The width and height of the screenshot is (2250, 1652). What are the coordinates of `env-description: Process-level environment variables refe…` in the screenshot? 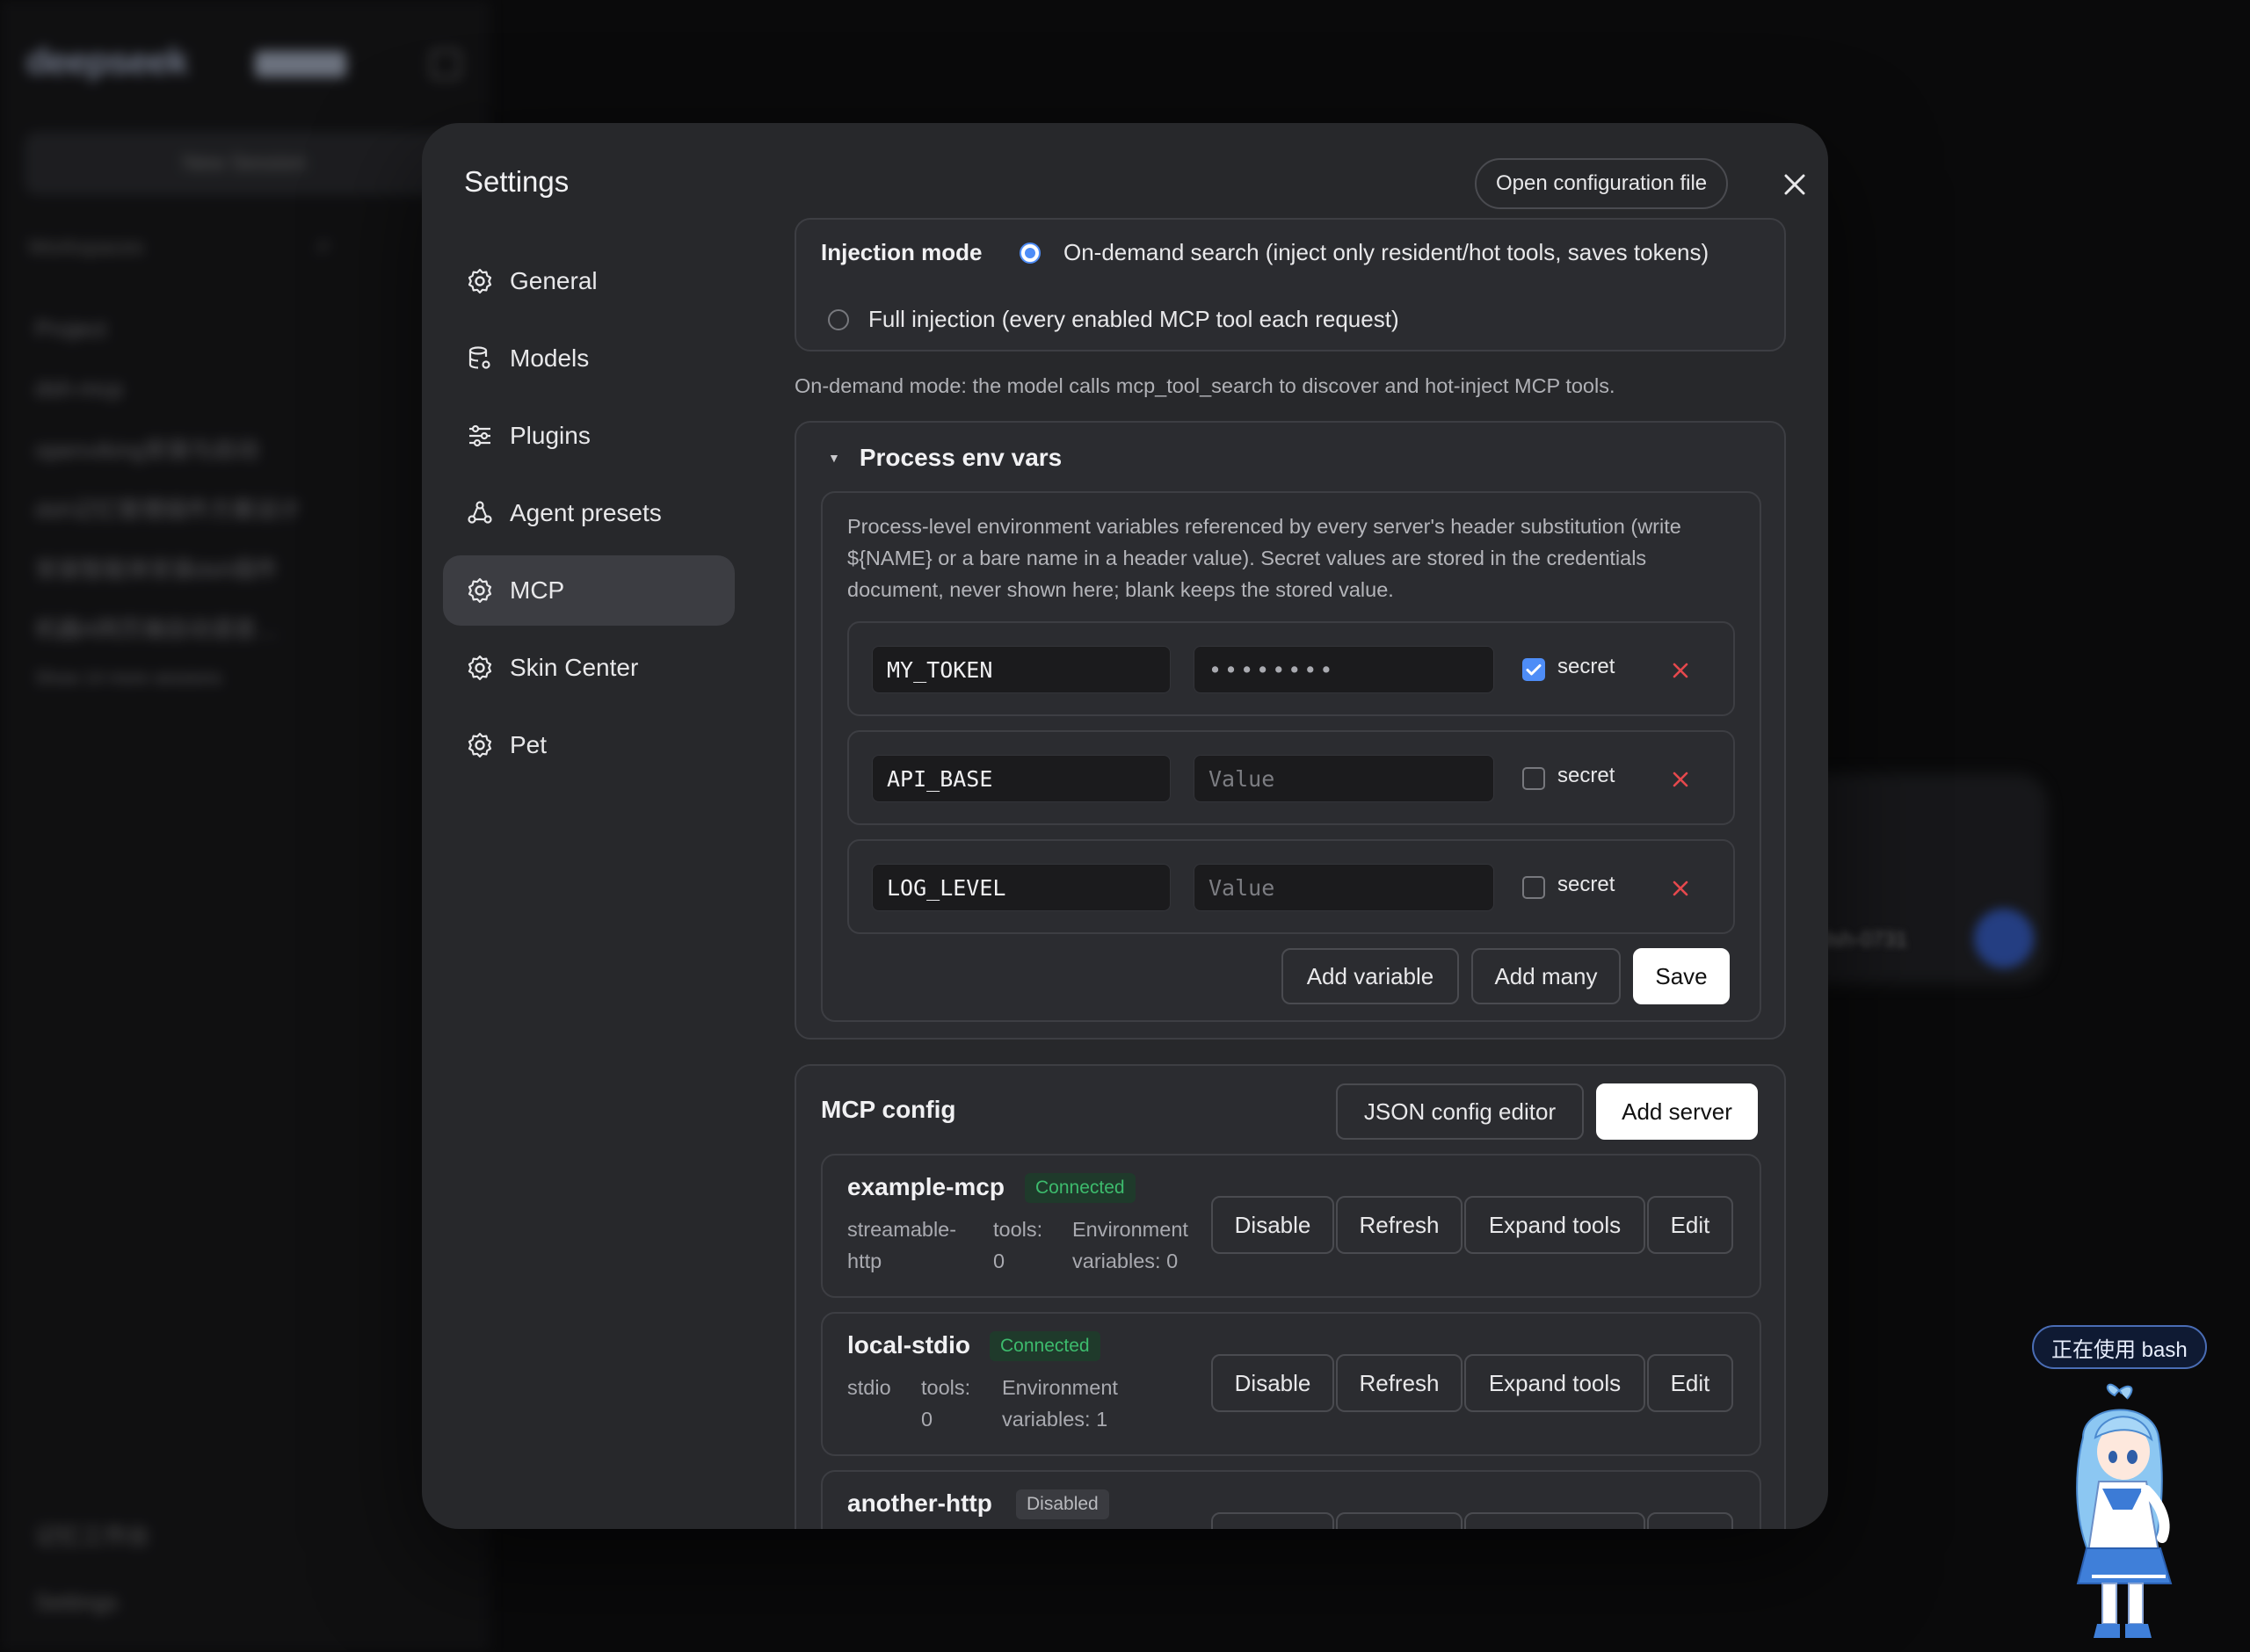 It's located at (1264, 558).